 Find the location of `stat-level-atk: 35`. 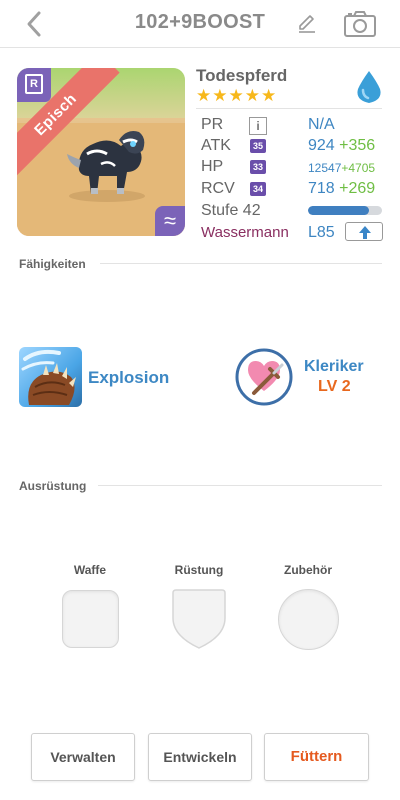

stat-level-atk: 35 is located at coordinates (258, 146).